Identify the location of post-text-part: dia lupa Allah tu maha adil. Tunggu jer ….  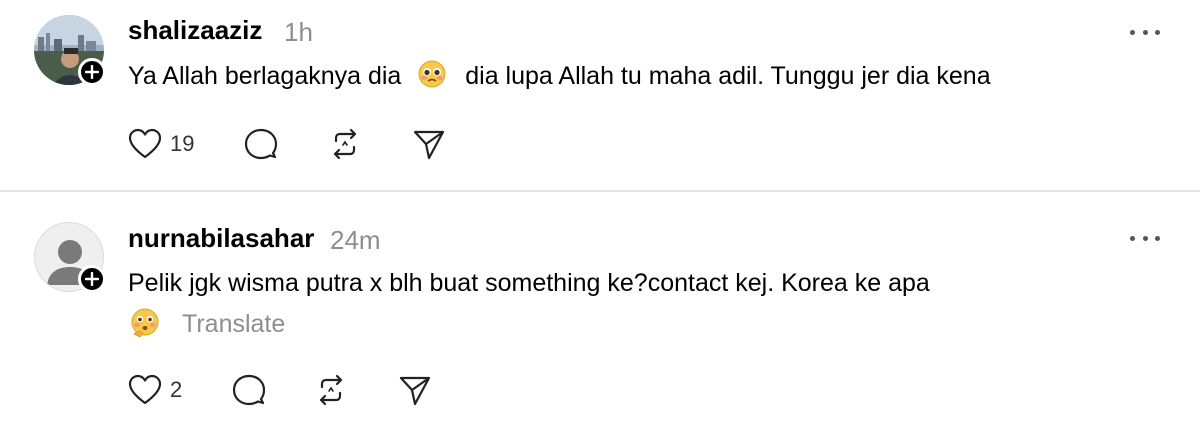
(728, 76).